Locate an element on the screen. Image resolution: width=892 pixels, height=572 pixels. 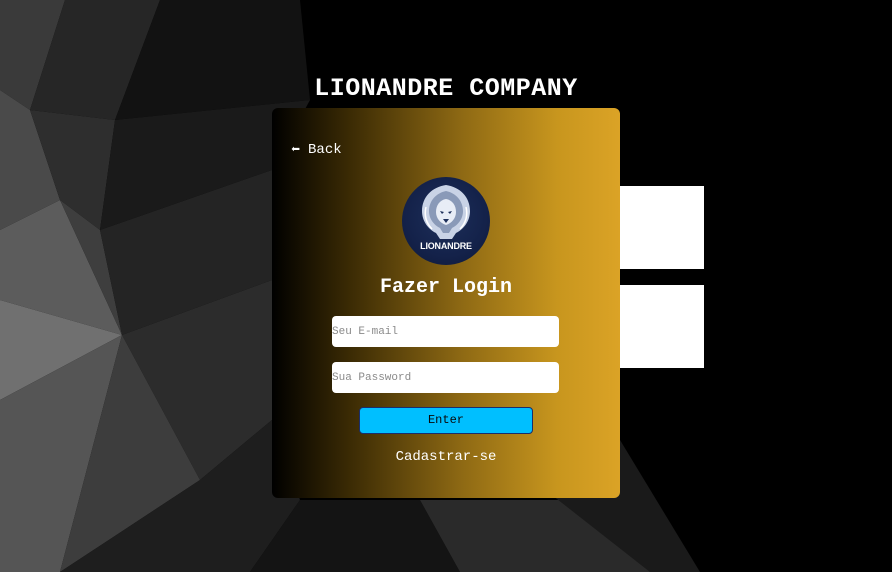
logo-text: LIONANDRE is located at coordinates (446, 246).